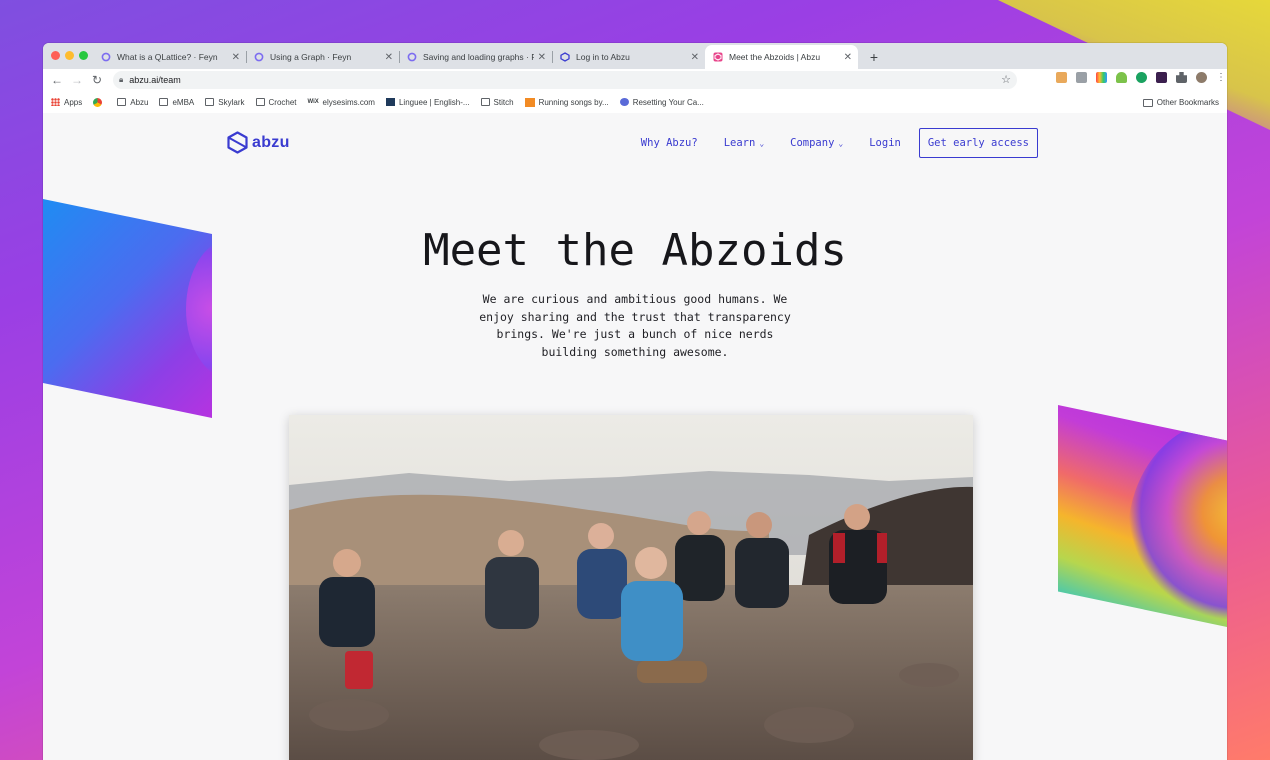 This screenshot has height=760, width=1270. I want to click on plant-extension-icon, so click(1121, 77).